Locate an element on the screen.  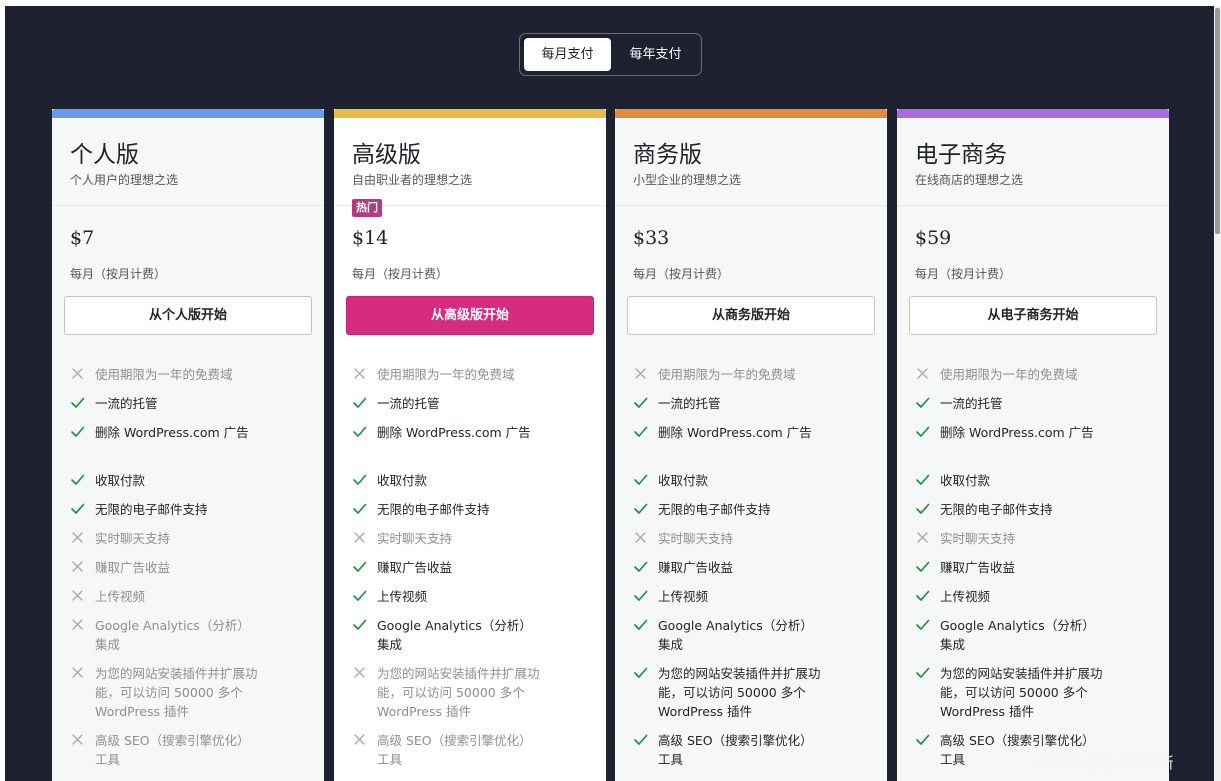
page-scrollbar is located at coordinates (1217, 393).